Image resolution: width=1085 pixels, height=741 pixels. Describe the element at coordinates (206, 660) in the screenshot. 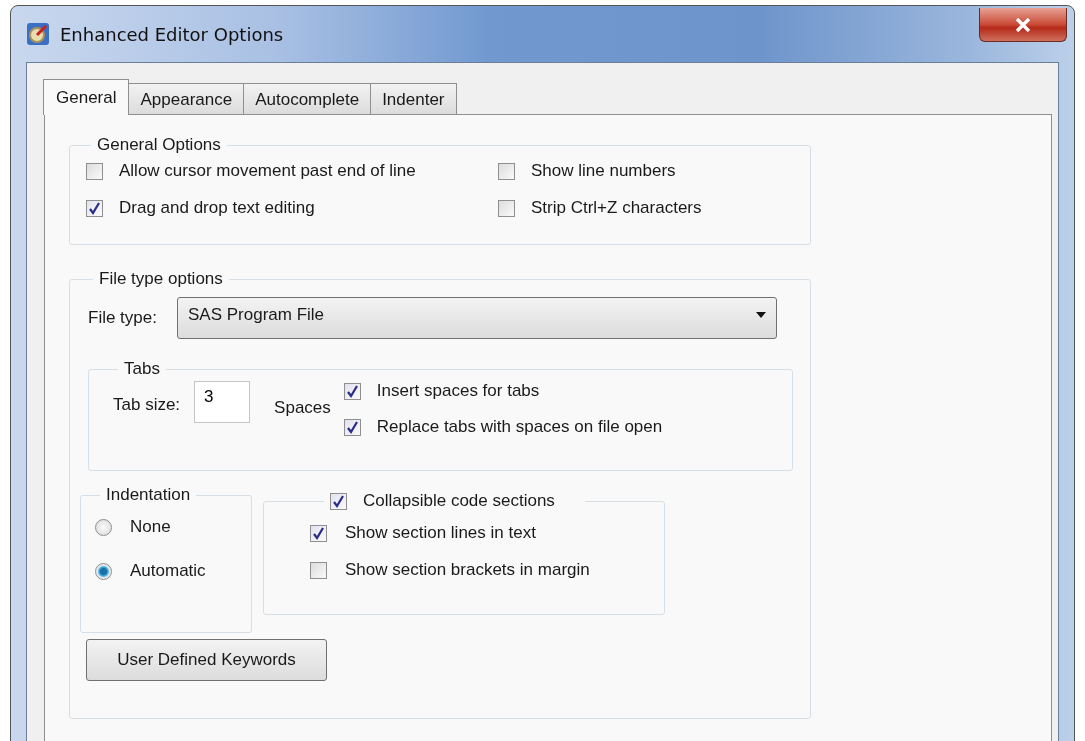

I see `user-defined-keywords-button: User Defined Keywords` at that location.